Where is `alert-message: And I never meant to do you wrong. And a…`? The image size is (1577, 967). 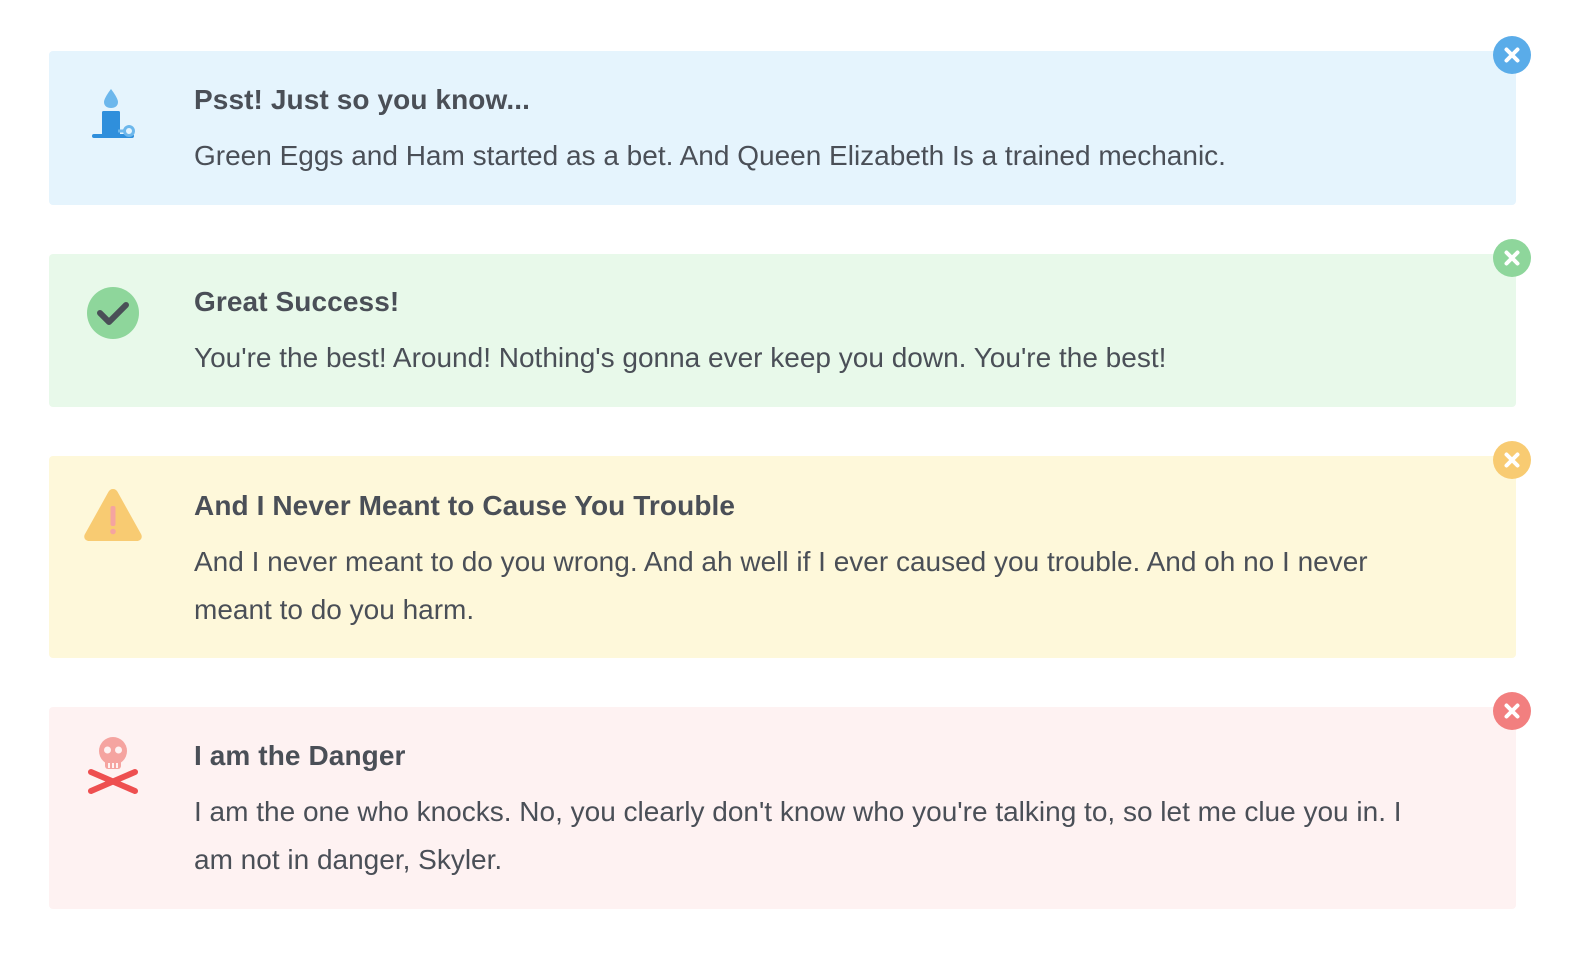
alert-message: And I never meant to do you wrong. And a… is located at coordinates (781, 585).